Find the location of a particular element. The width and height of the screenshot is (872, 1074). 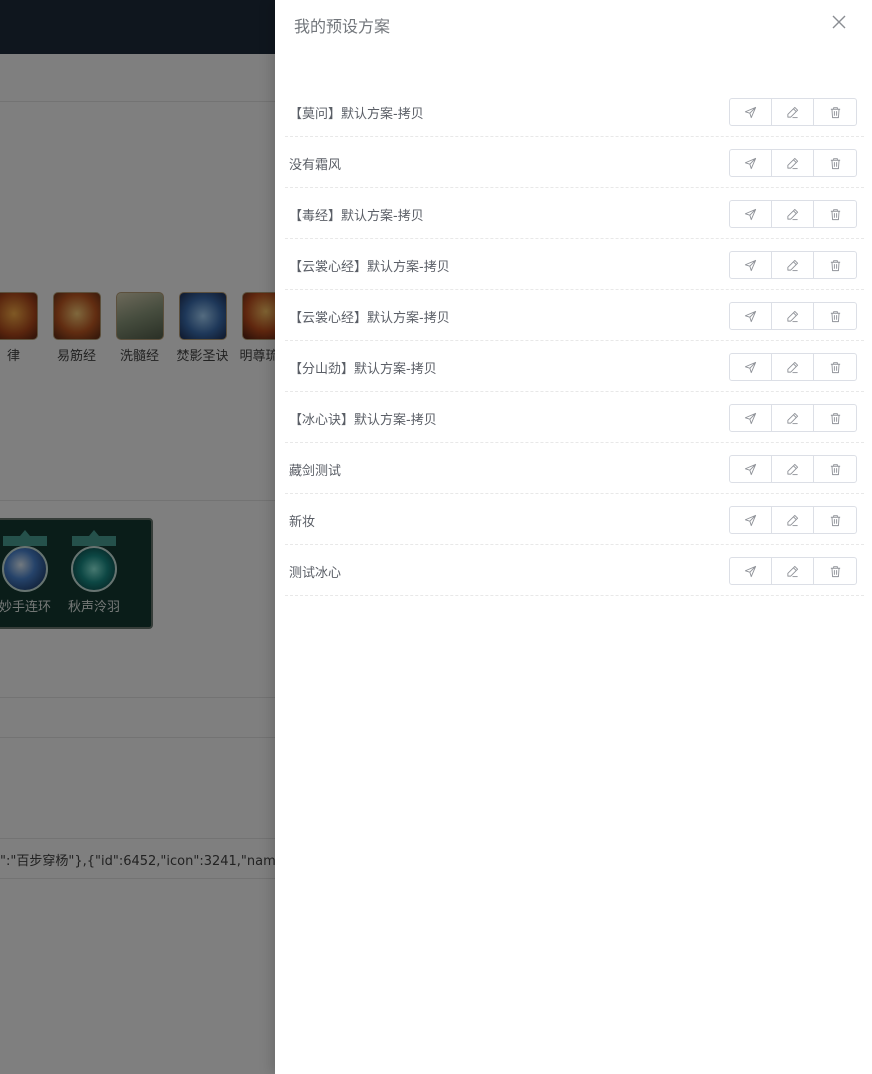

close-icon is located at coordinates (839, 22).